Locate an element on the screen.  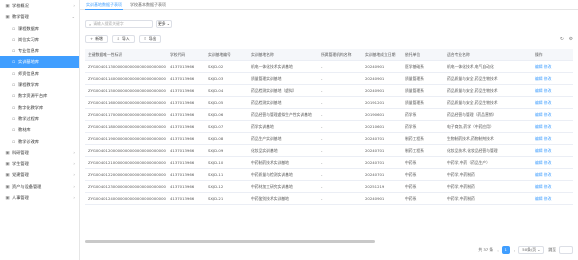
more-button: 更多 ⌄ is located at coordinates (164, 24).